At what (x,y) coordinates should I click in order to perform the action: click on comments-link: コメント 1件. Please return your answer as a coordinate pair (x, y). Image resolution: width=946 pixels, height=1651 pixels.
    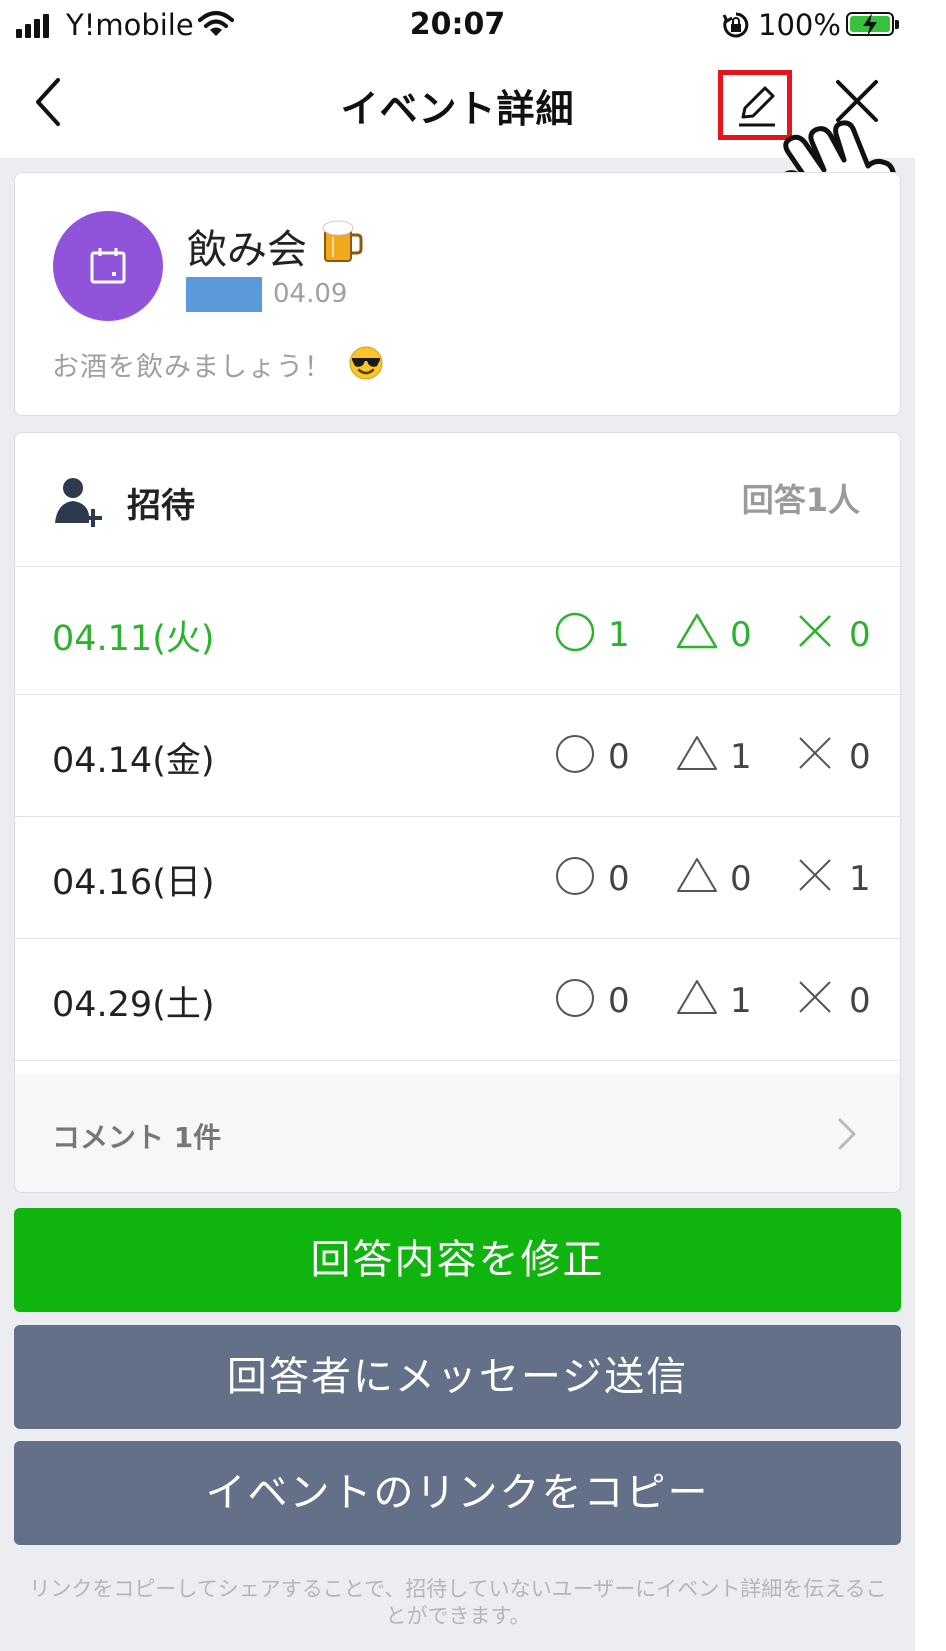
    Looking at the image, I should click on (457, 1133).